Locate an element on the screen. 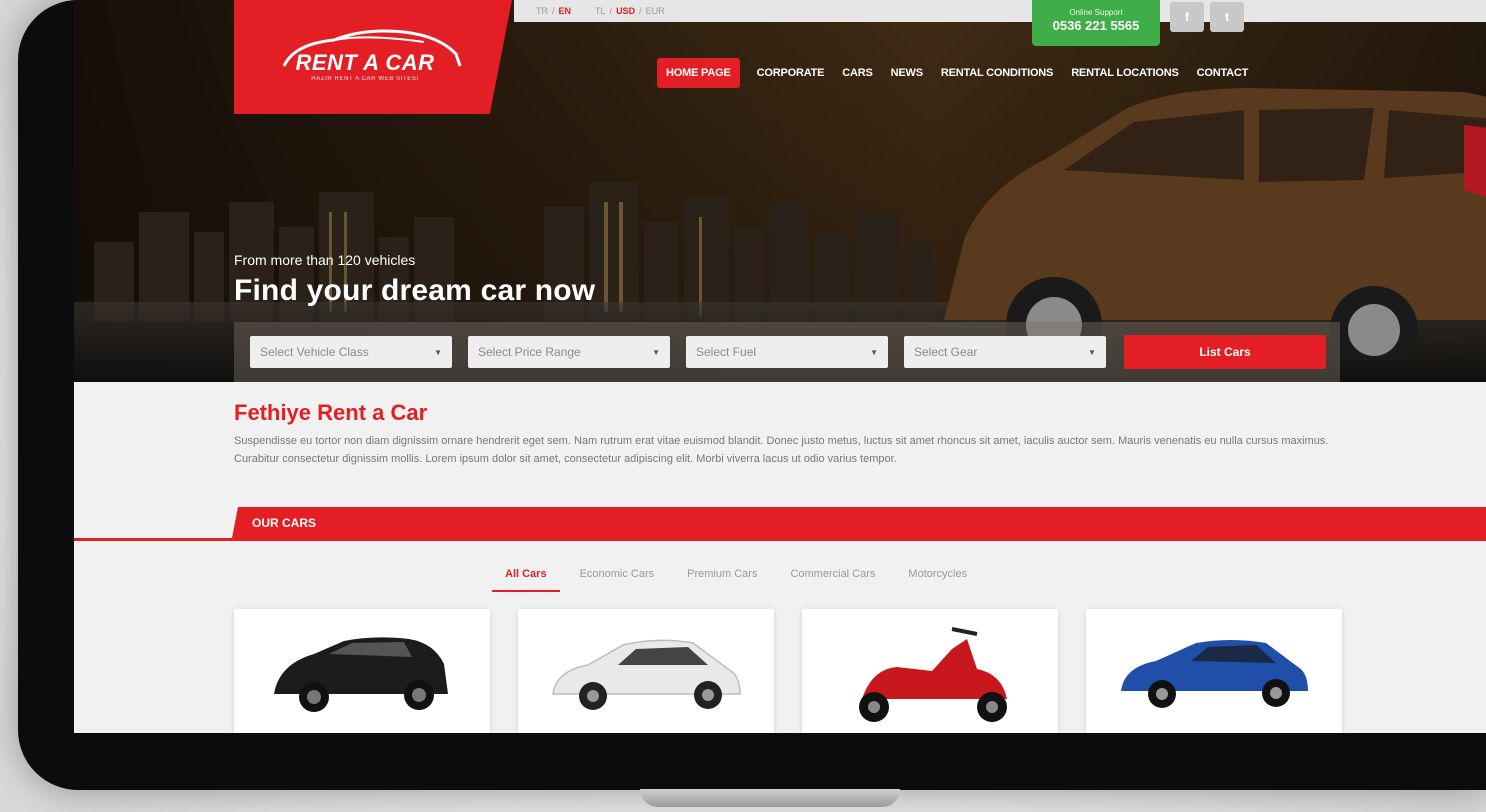 Image resolution: width=1486 pixels, height=812 pixels. nav-rental-locations: RENTAL LOCATIONS is located at coordinates (1124, 73).